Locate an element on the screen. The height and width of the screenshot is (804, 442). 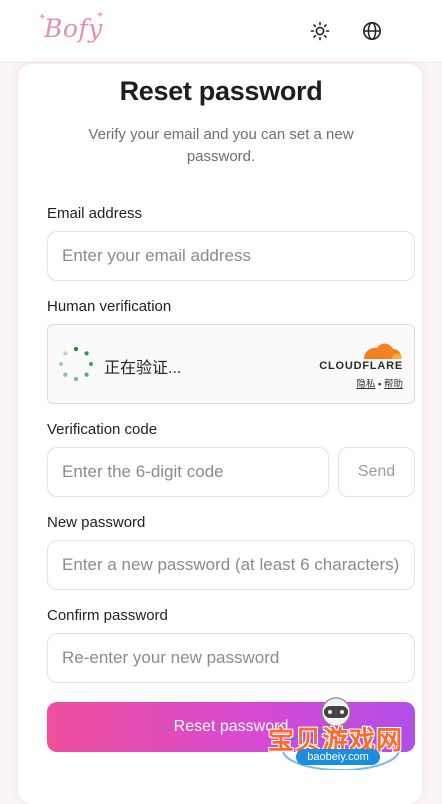
page-title: Reset password is located at coordinates (221, 91).